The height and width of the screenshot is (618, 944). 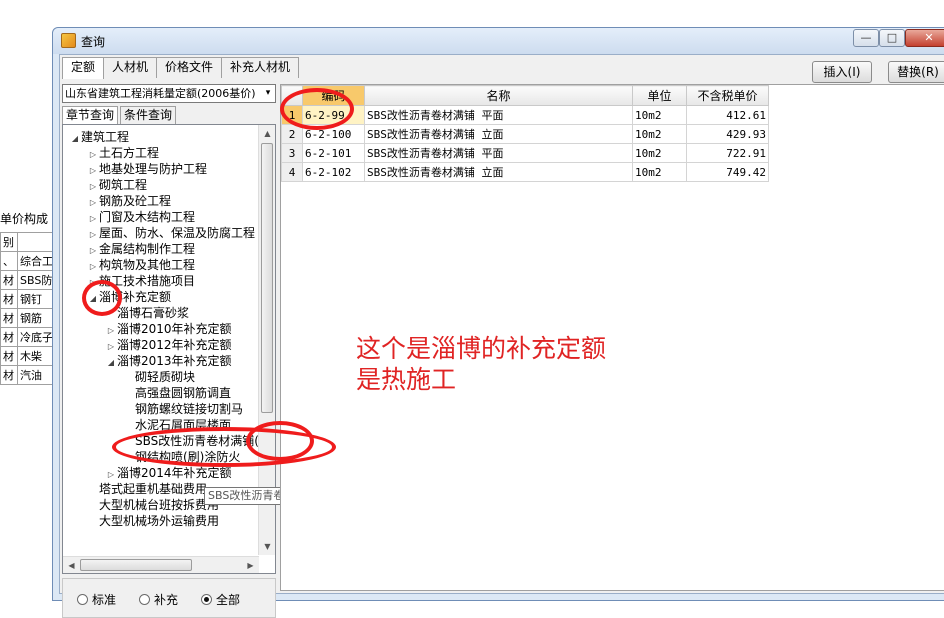 I want to click on quota-library-select: 山东省建筑工程消耗量定额(2006基价) ▾, so click(x=169, y=93).